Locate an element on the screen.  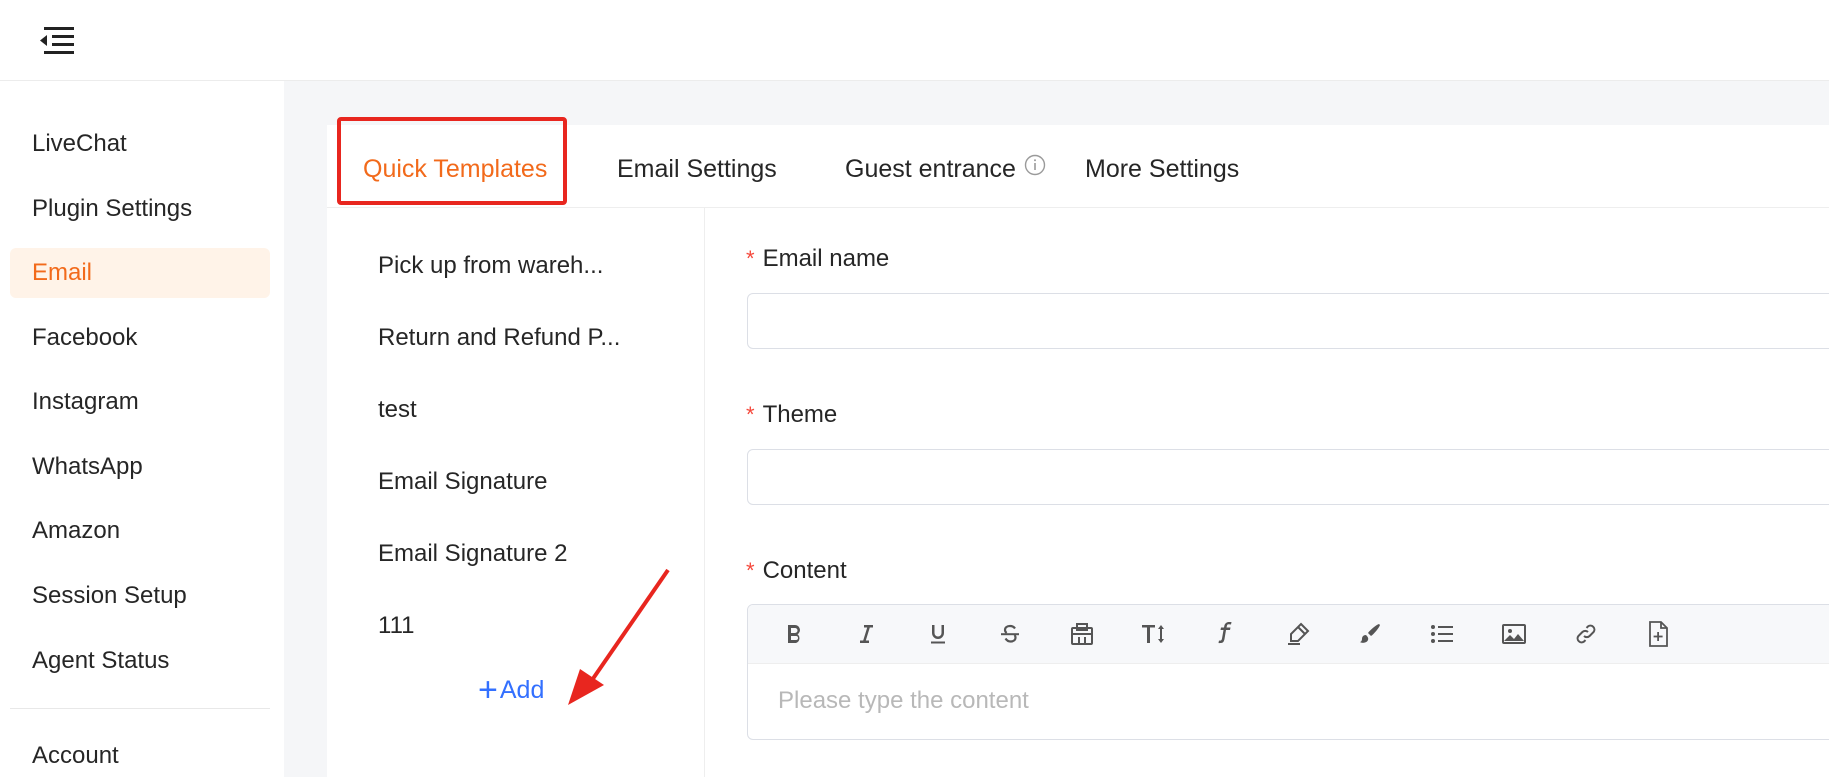
tab-email-settings: Email Settings is located at coordinates (697, 169).